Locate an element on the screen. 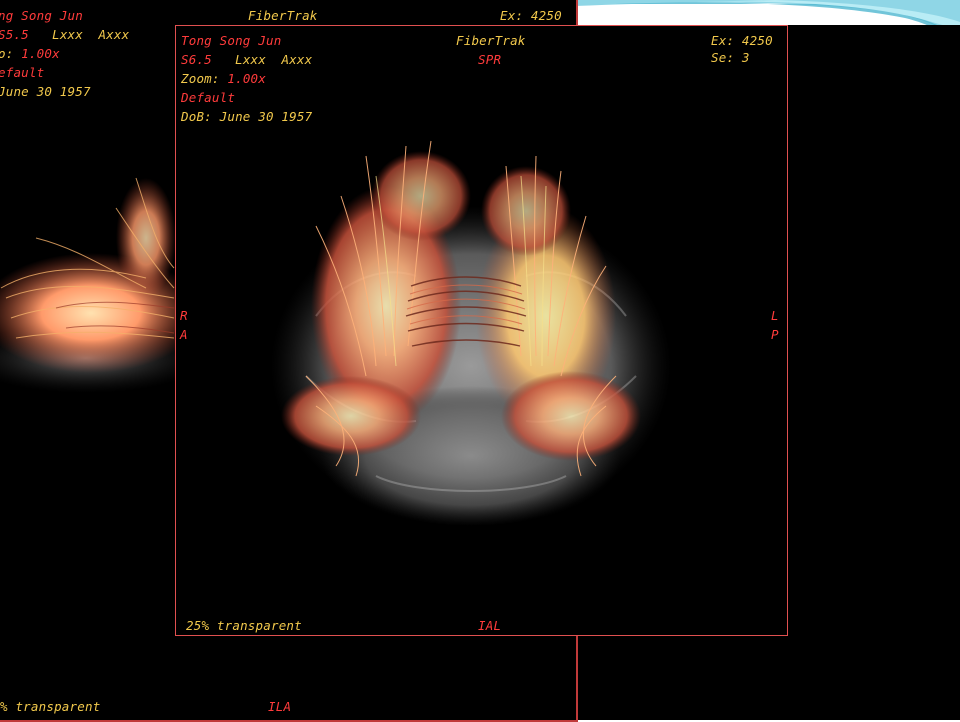 This screenshot has width=960, height=722. orientation-bottom: ILA is located at coordinates (280, 706).